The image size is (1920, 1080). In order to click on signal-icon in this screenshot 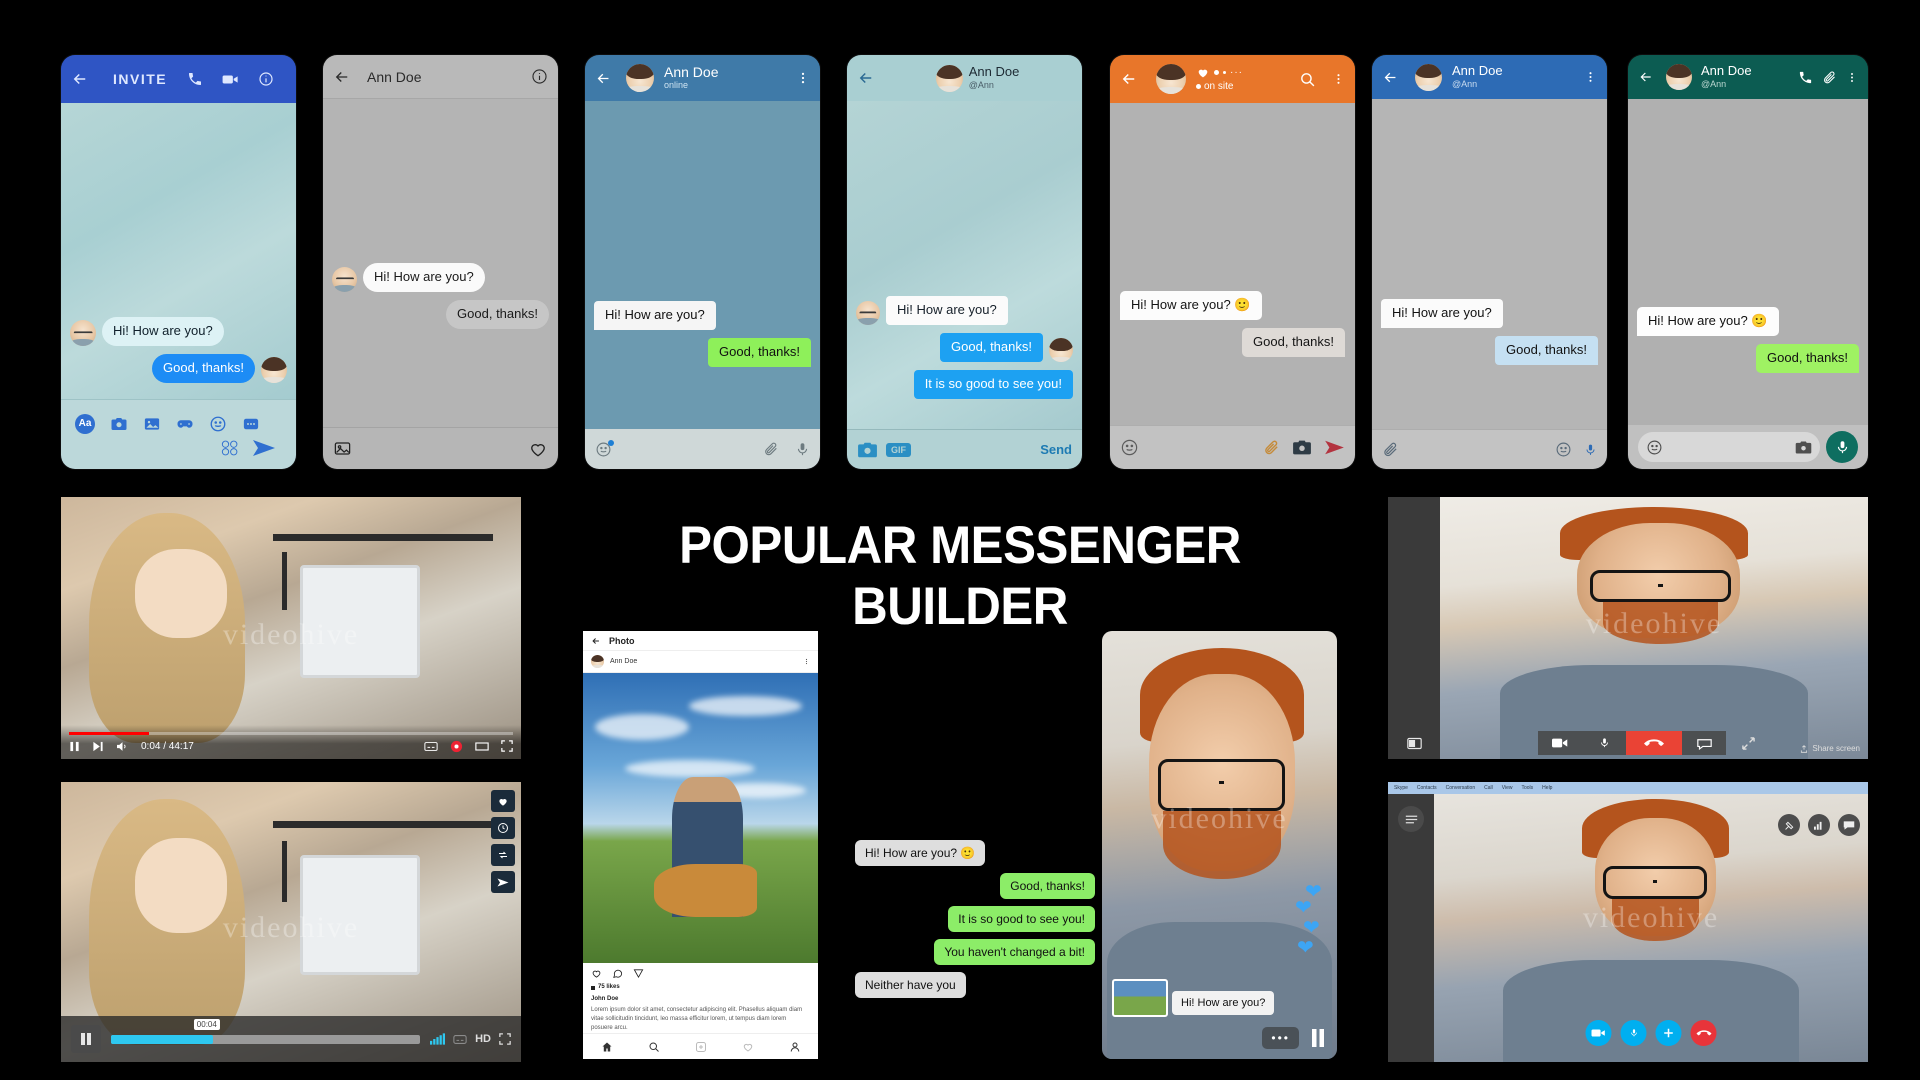, I will do `click(1819, 825)`.